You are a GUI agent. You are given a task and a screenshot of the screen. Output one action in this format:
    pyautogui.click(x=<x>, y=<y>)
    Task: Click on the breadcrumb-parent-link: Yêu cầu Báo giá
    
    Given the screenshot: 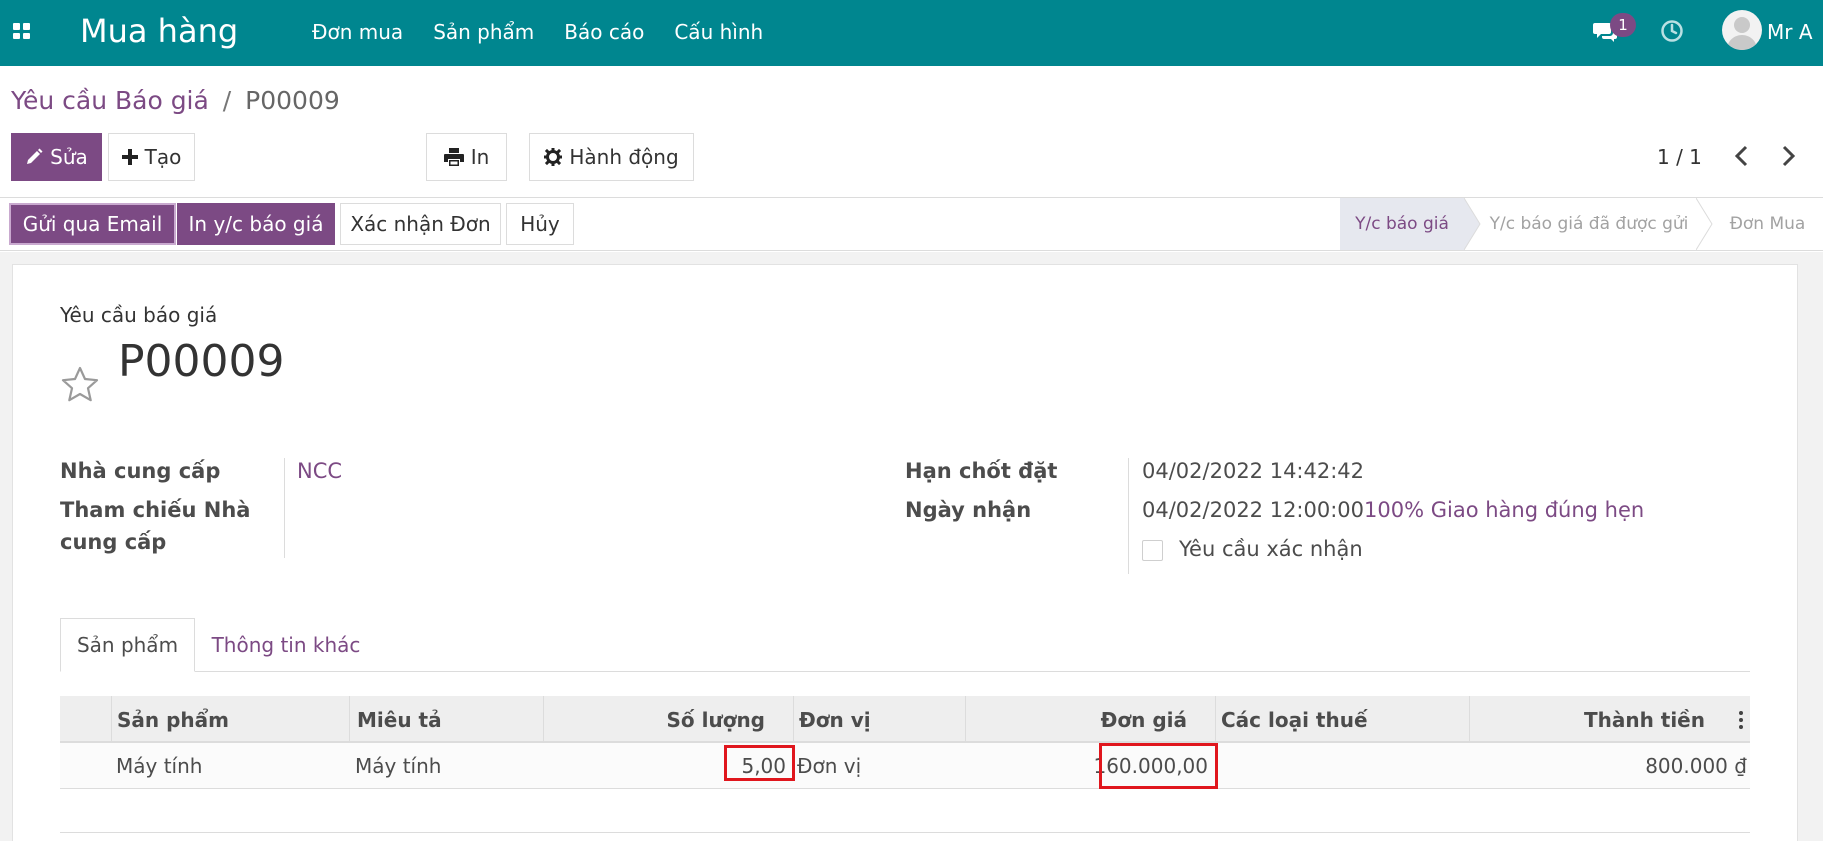 What is the action you would take?
    pyautogui.click(x=110, y=100)
    